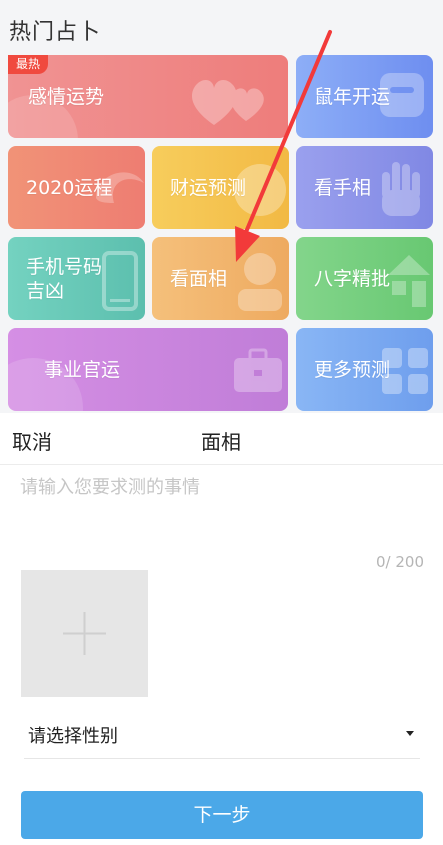 The height and width of the screenshot is (845, 443). Describe the element at coordinates (352, 370) in the screenshot. I see `tile-label: 更多预测` at that location.